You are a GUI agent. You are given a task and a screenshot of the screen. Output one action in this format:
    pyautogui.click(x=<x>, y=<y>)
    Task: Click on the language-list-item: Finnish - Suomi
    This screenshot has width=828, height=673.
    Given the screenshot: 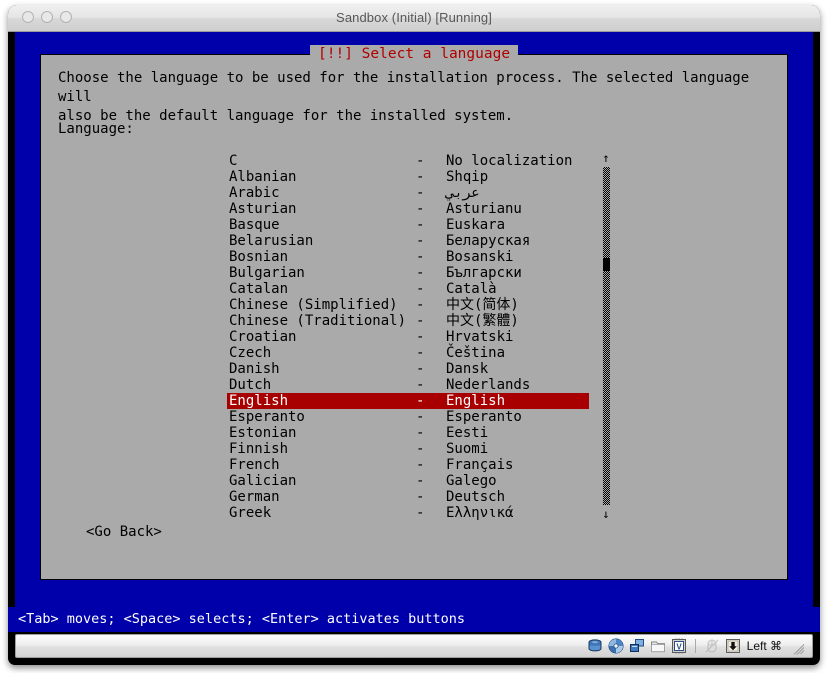 What is the action you would take?
    pyautogui.click(x=408, y=449)
    